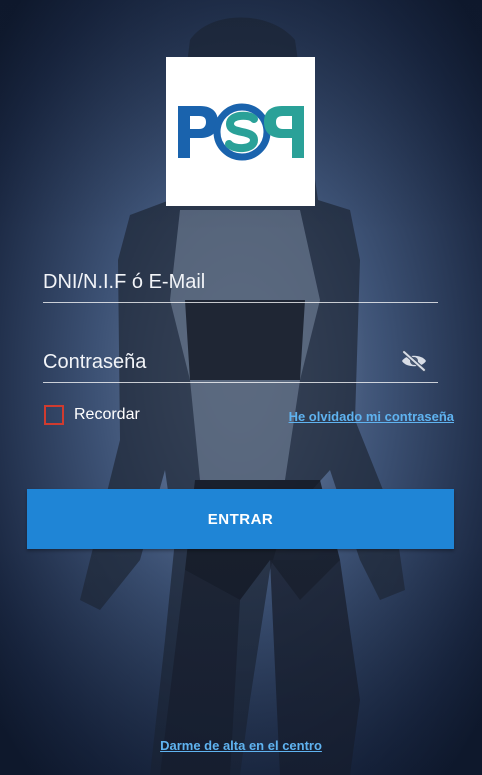 This screenshot has height=775, width=482. I want to click on password-input, so click(240, 362).